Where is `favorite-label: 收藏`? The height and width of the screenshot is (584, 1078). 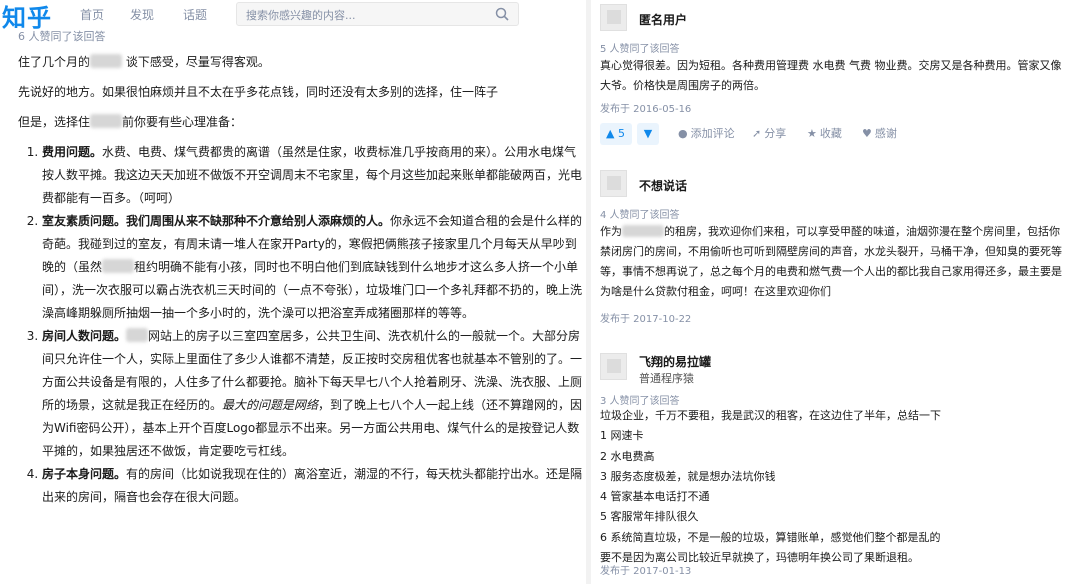 favorite-label: 收藏 is located at coordinates (830, 133).